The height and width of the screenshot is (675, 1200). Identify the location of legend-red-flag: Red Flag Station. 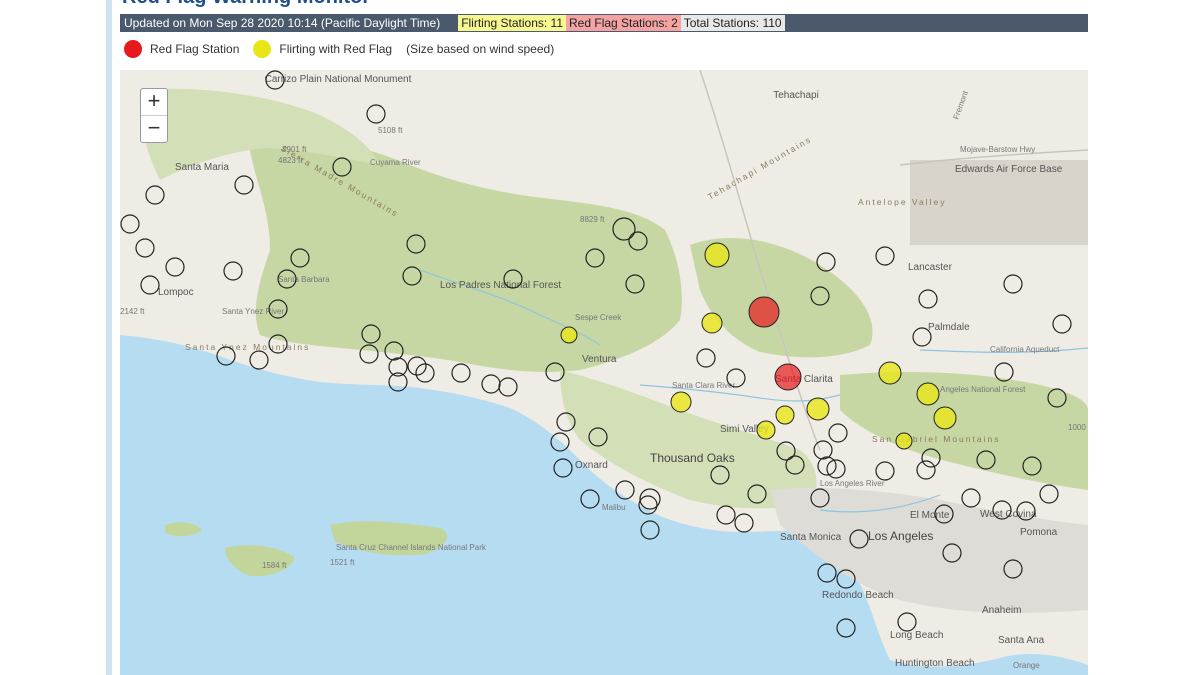
(181, 49).